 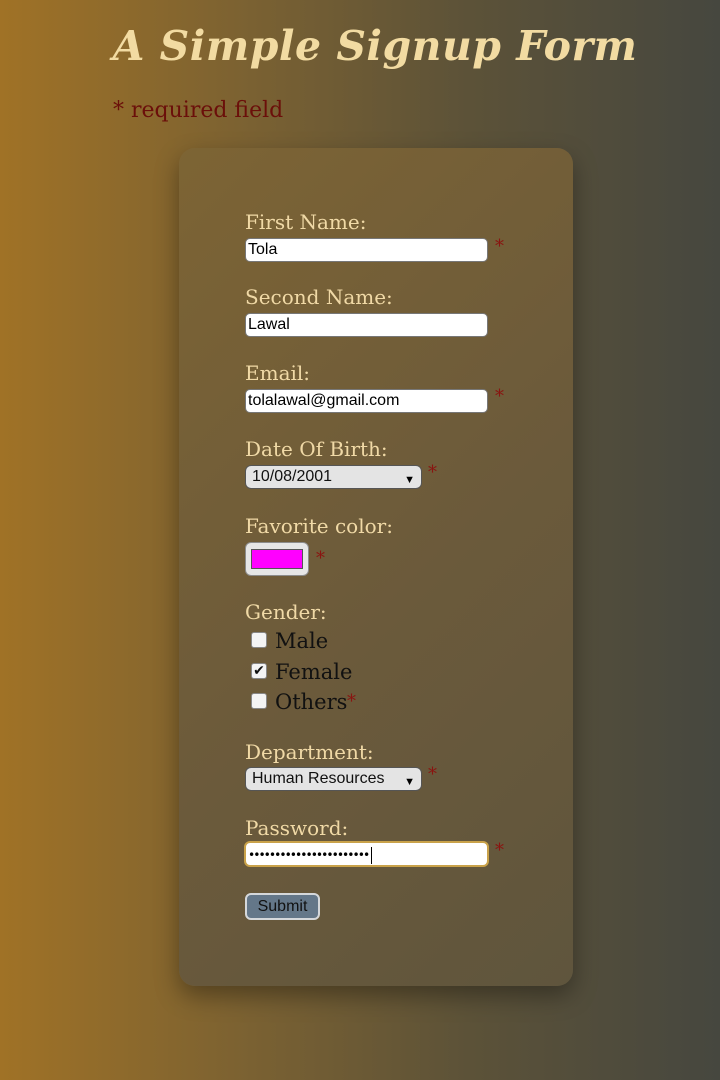 I want to click on color-swatch, so click(x=277, y=559).